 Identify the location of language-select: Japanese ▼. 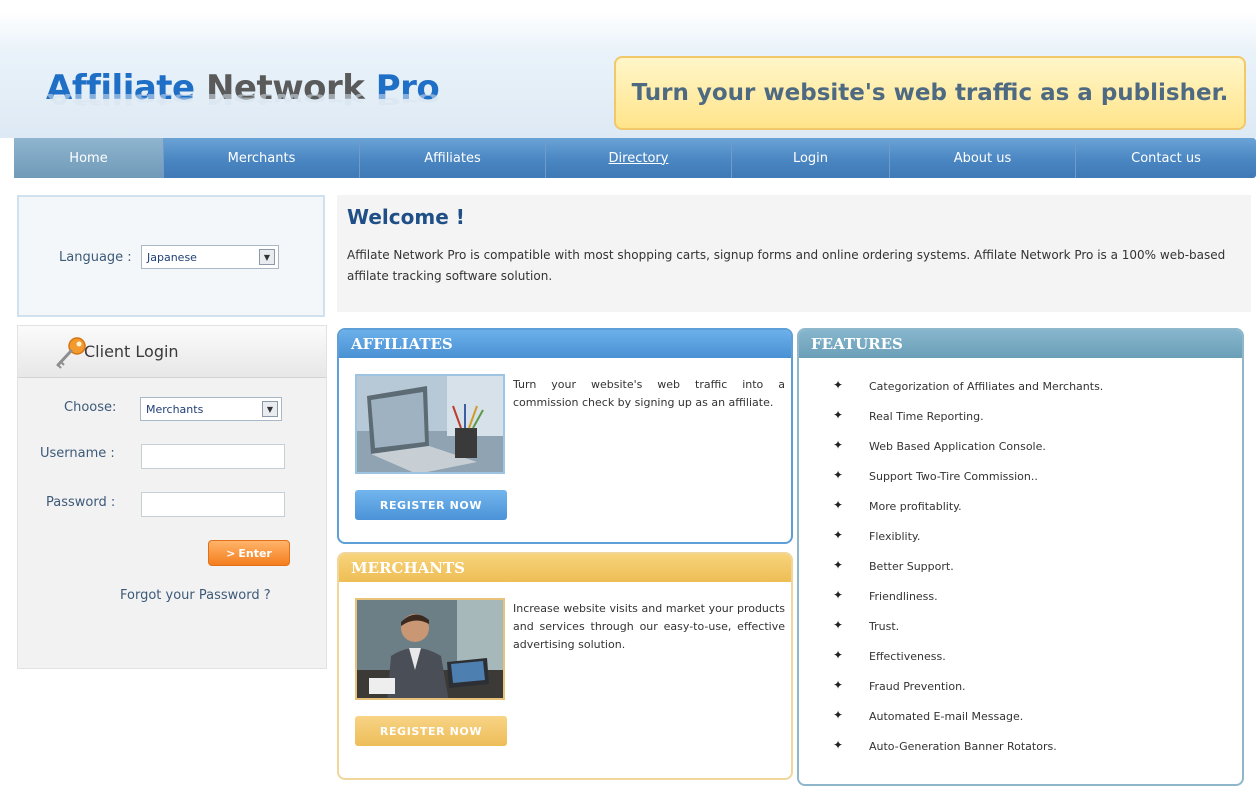
(210, 257).